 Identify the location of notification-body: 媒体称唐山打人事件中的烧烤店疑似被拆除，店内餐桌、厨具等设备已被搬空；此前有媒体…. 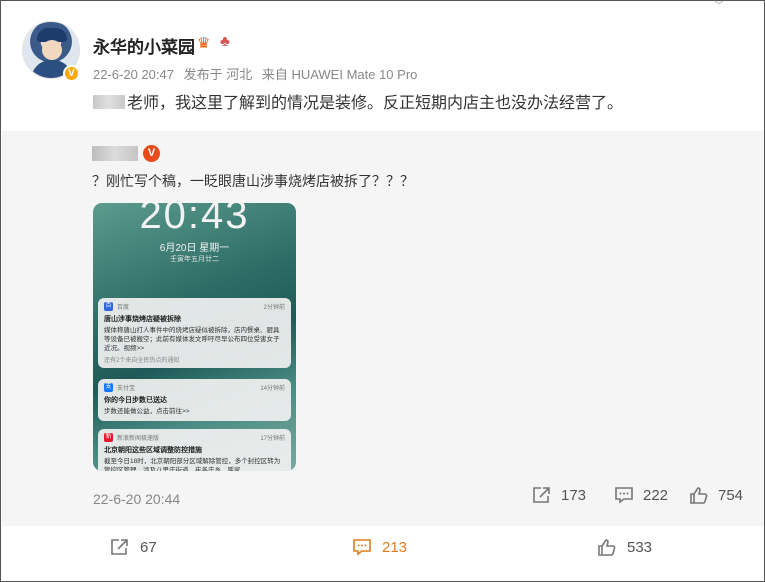
(192, 339).